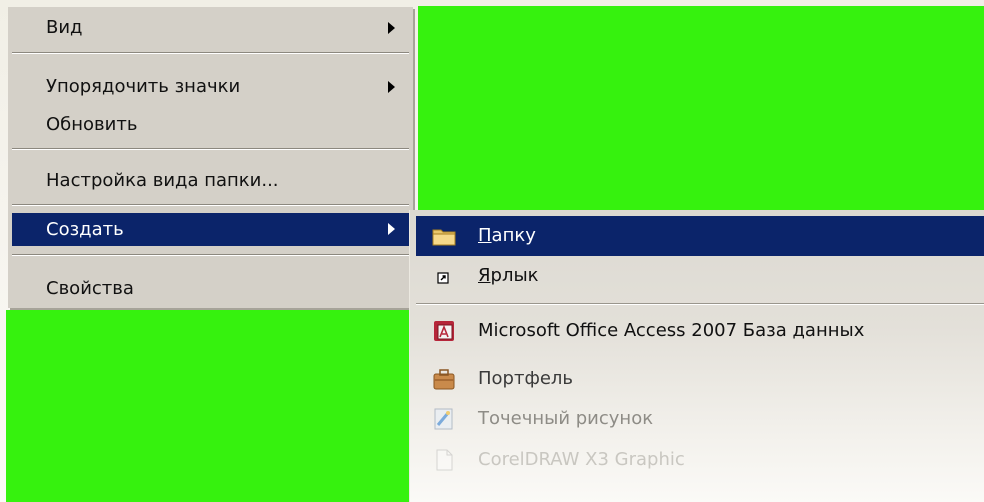 The image size is (984, 502). Describe the element at coordinates (700, 379) in the screenshot. I see `submenu-item-briefcase: Портфель` at that location.